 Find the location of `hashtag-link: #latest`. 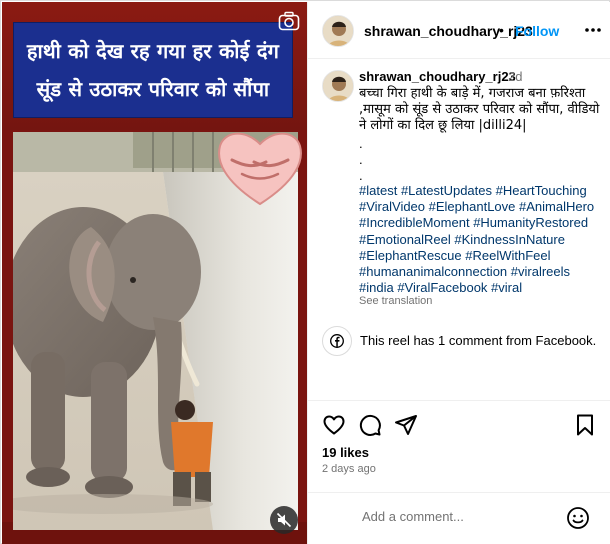

hashtag-link: #latest is located at coordinates (378, 190).